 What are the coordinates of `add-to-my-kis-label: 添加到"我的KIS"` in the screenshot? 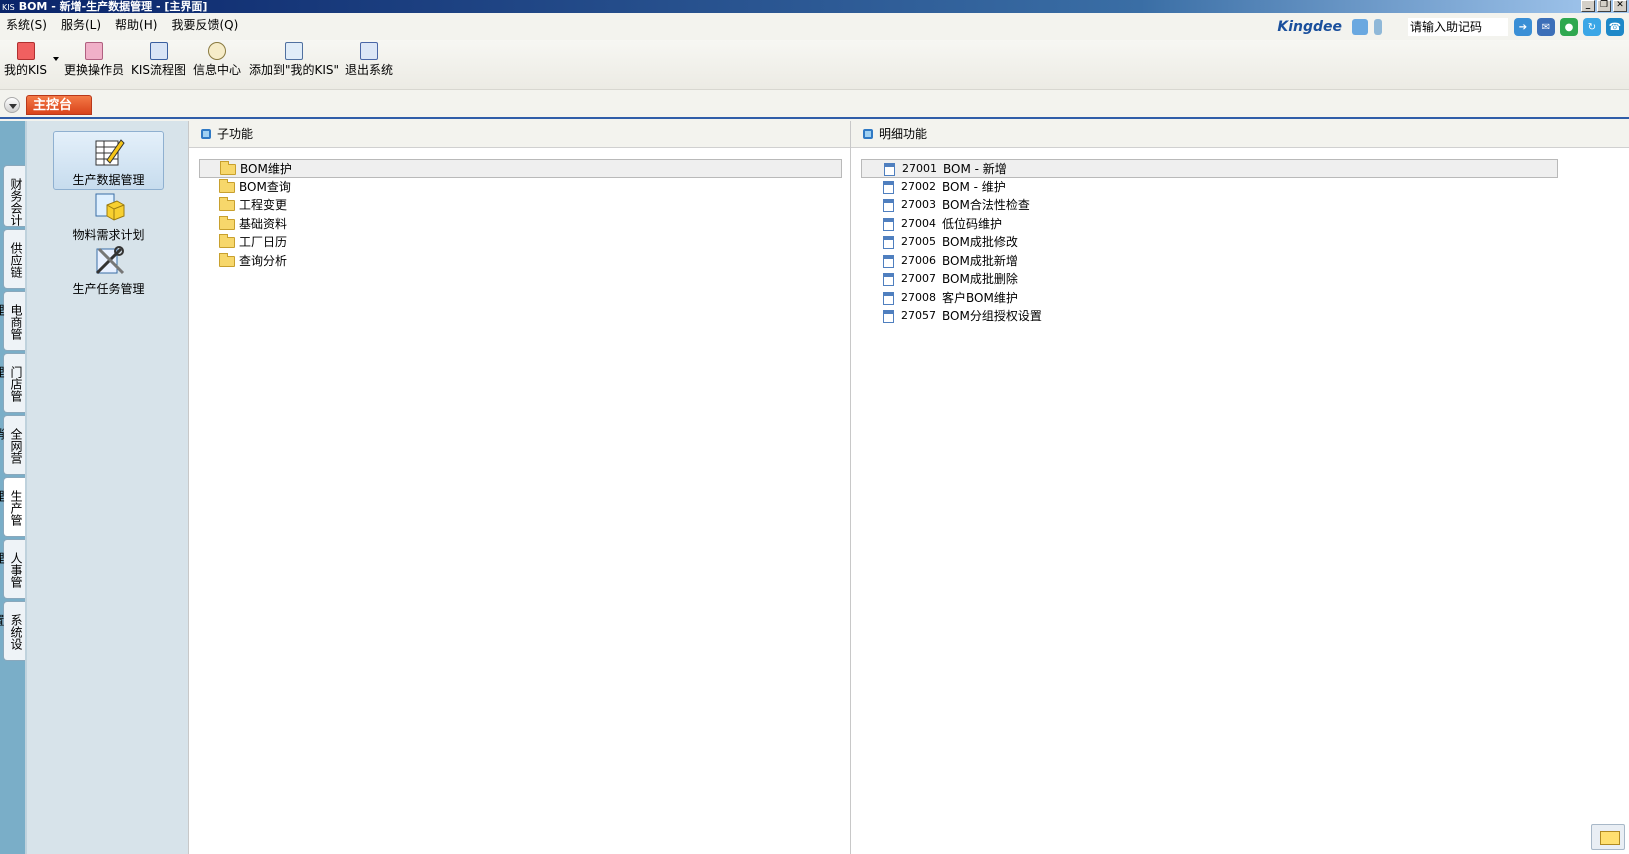 It's located at (294, 70).